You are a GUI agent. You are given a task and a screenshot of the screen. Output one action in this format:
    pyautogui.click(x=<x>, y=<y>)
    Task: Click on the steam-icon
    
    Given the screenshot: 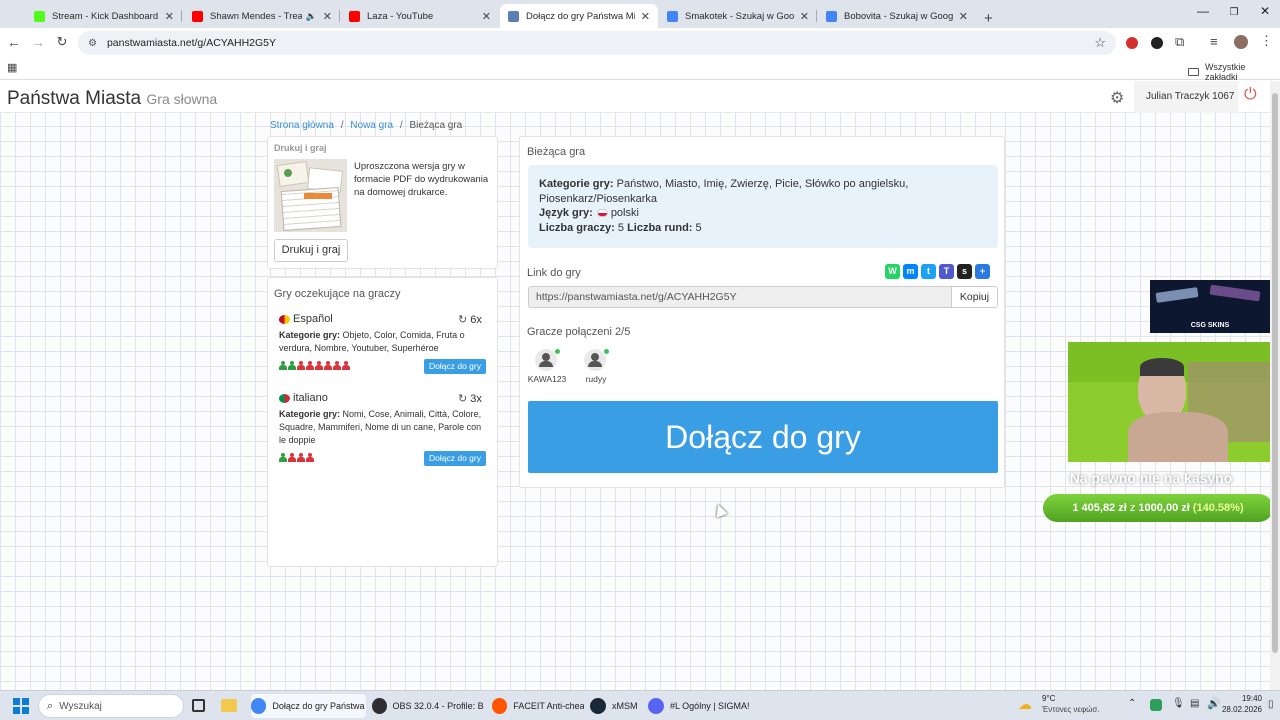 What is the action you would take?
    pyautogui.click(x=598, y=706)
    